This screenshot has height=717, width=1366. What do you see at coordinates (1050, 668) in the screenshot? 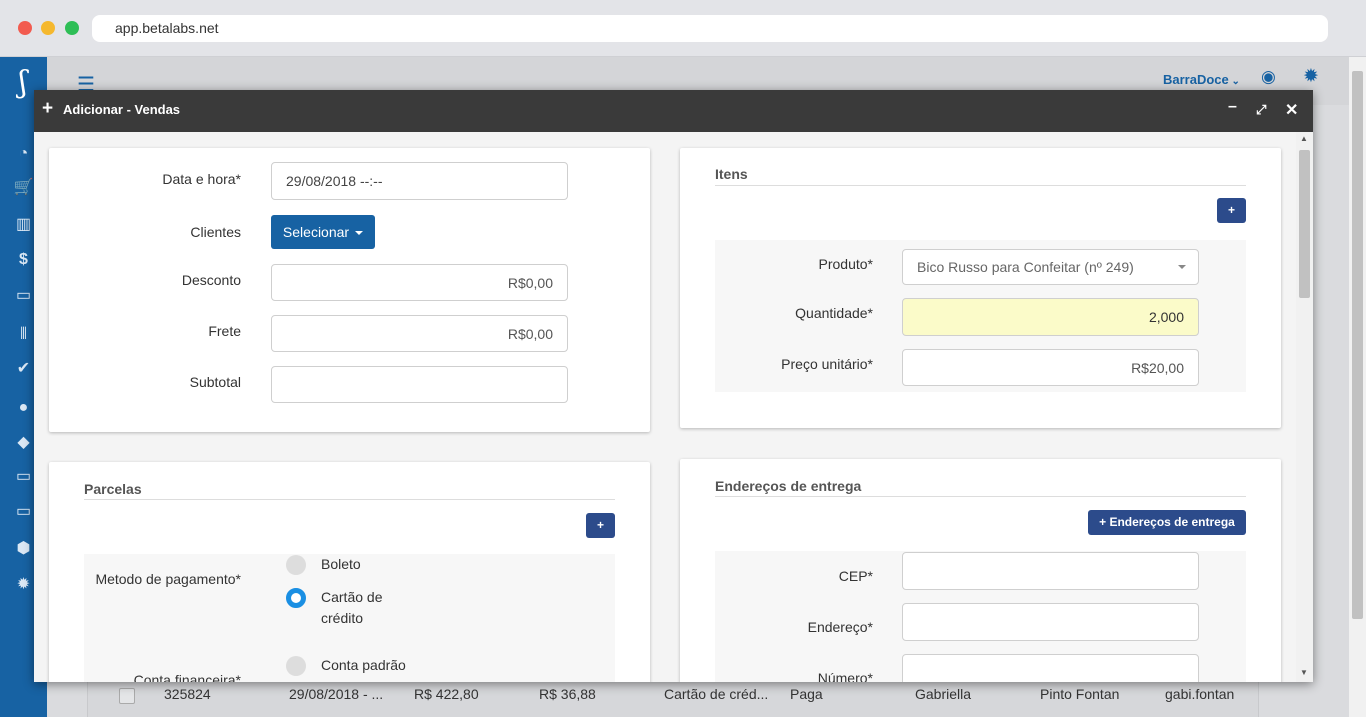
I see `number-input` at bounding box center [1050, 668].